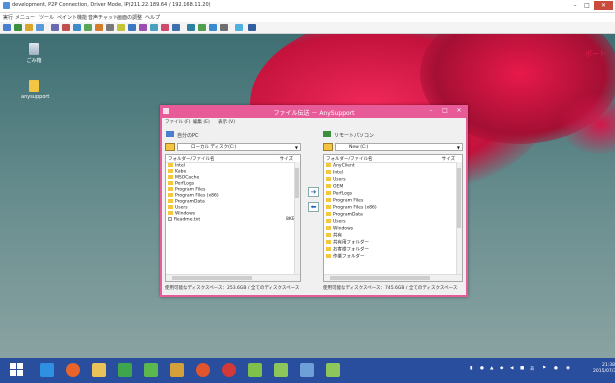  What do you see at coordinates (491, 368) in the screenshot?
I see `tray-app-icon: ▲` at bounding box center [491, 368].